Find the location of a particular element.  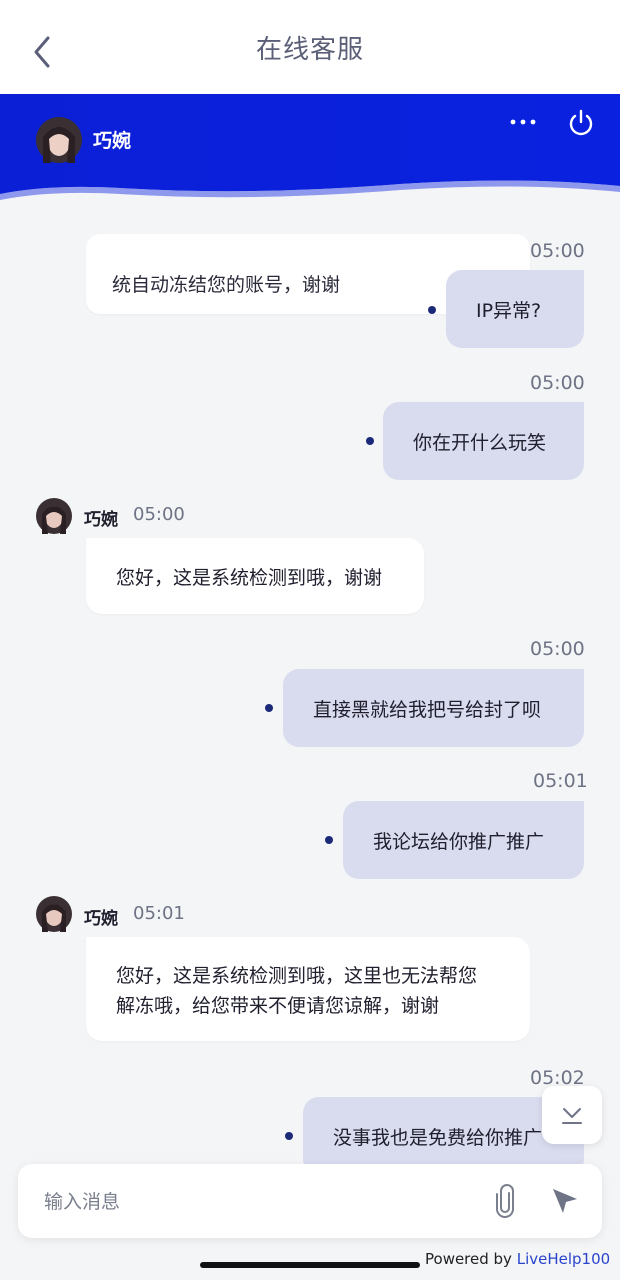

message-text-line: 您好，这是系统检测到哦，这里也无法帮您 is located at coordinates (297, 976).